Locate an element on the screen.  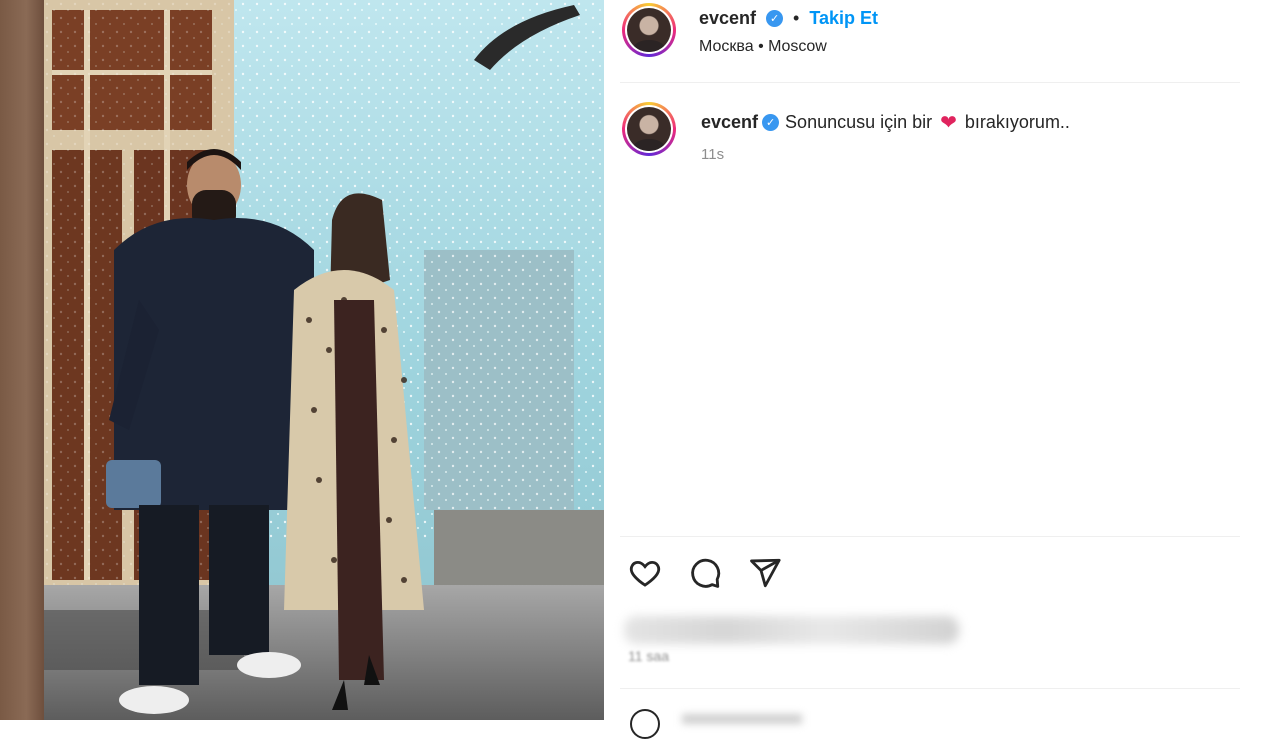
post-header: evcenf ✓ • Takip Et is located at coordinates (788, 18).